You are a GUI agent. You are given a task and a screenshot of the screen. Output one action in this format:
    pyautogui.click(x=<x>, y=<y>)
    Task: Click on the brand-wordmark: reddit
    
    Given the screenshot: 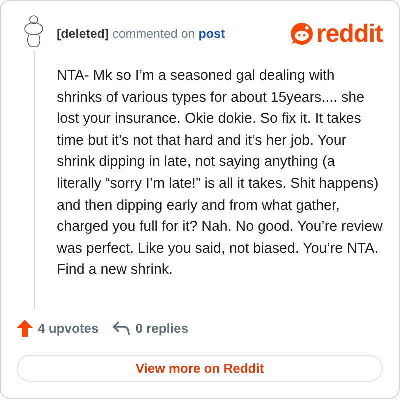 What is the action you would take?
    pyautogui.click(x=349, y=34)
    